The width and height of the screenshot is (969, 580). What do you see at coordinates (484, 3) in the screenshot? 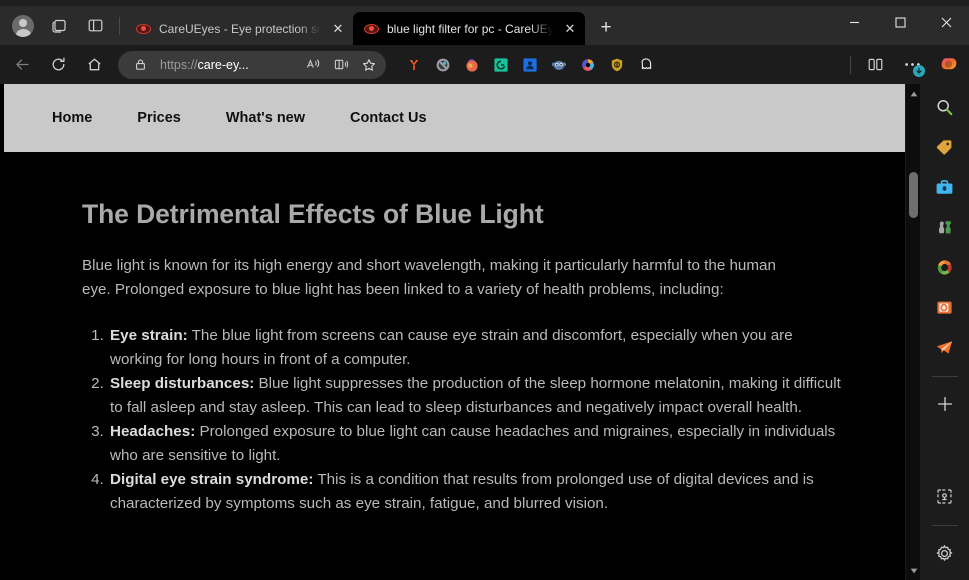
I see `window-drag-strip` at bounding box center [484, 3].